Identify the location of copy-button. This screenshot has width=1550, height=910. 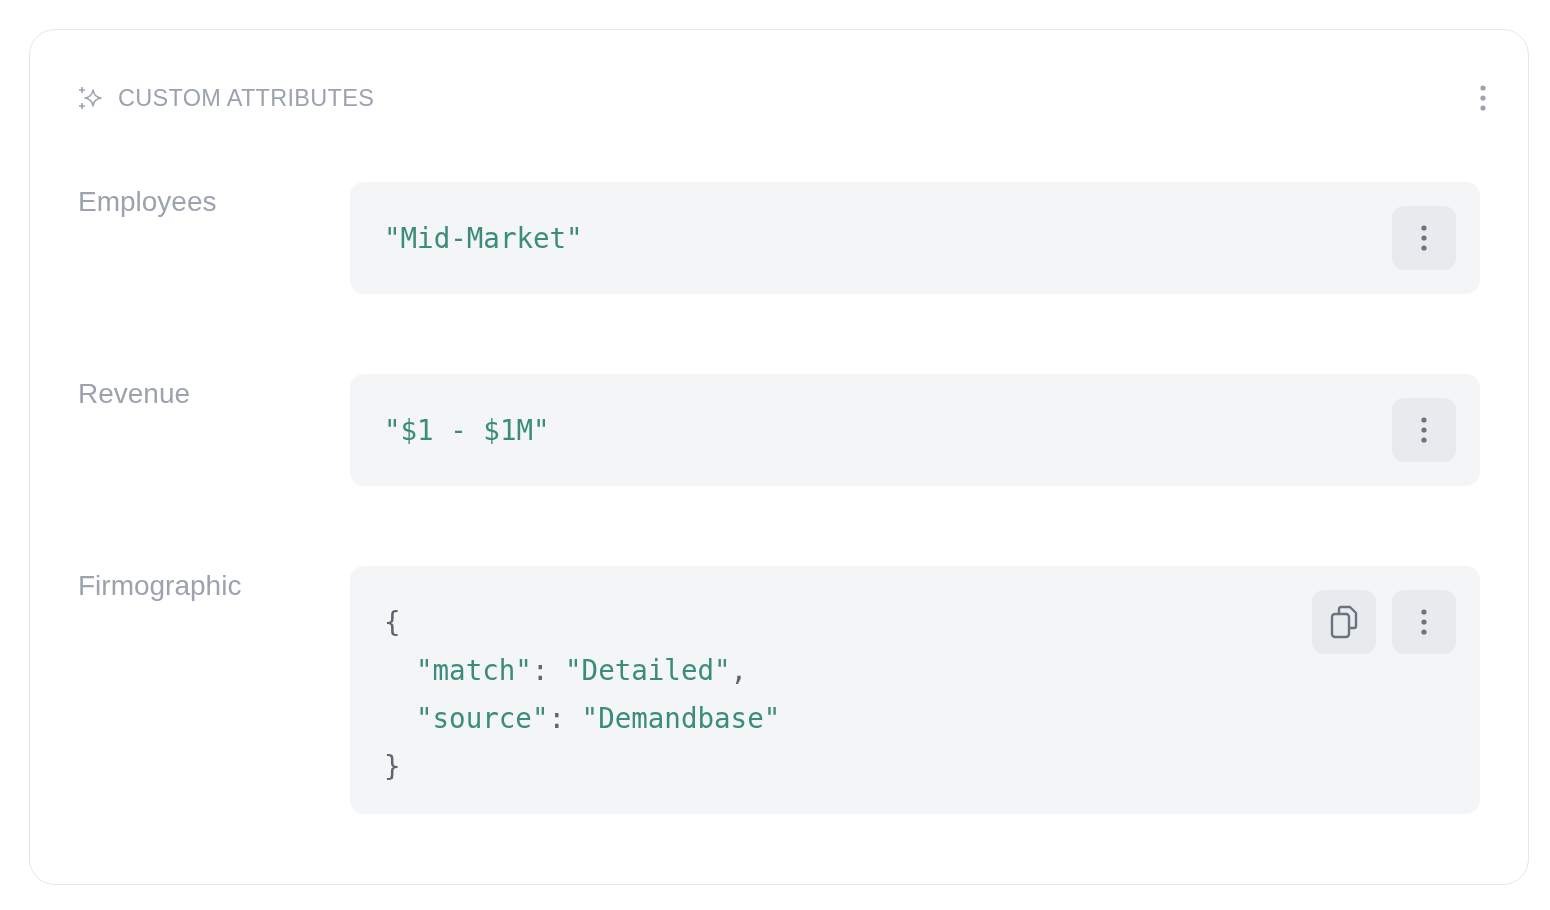
(1344, 622).